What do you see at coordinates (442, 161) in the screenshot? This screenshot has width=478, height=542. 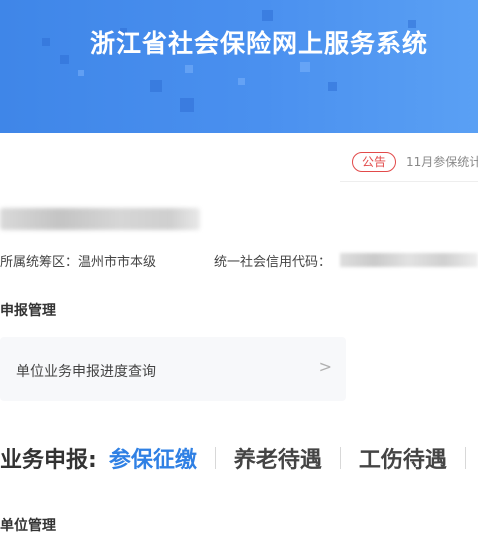 I see `notice-text: 11月参保统计` at bounding box center [442, 161].